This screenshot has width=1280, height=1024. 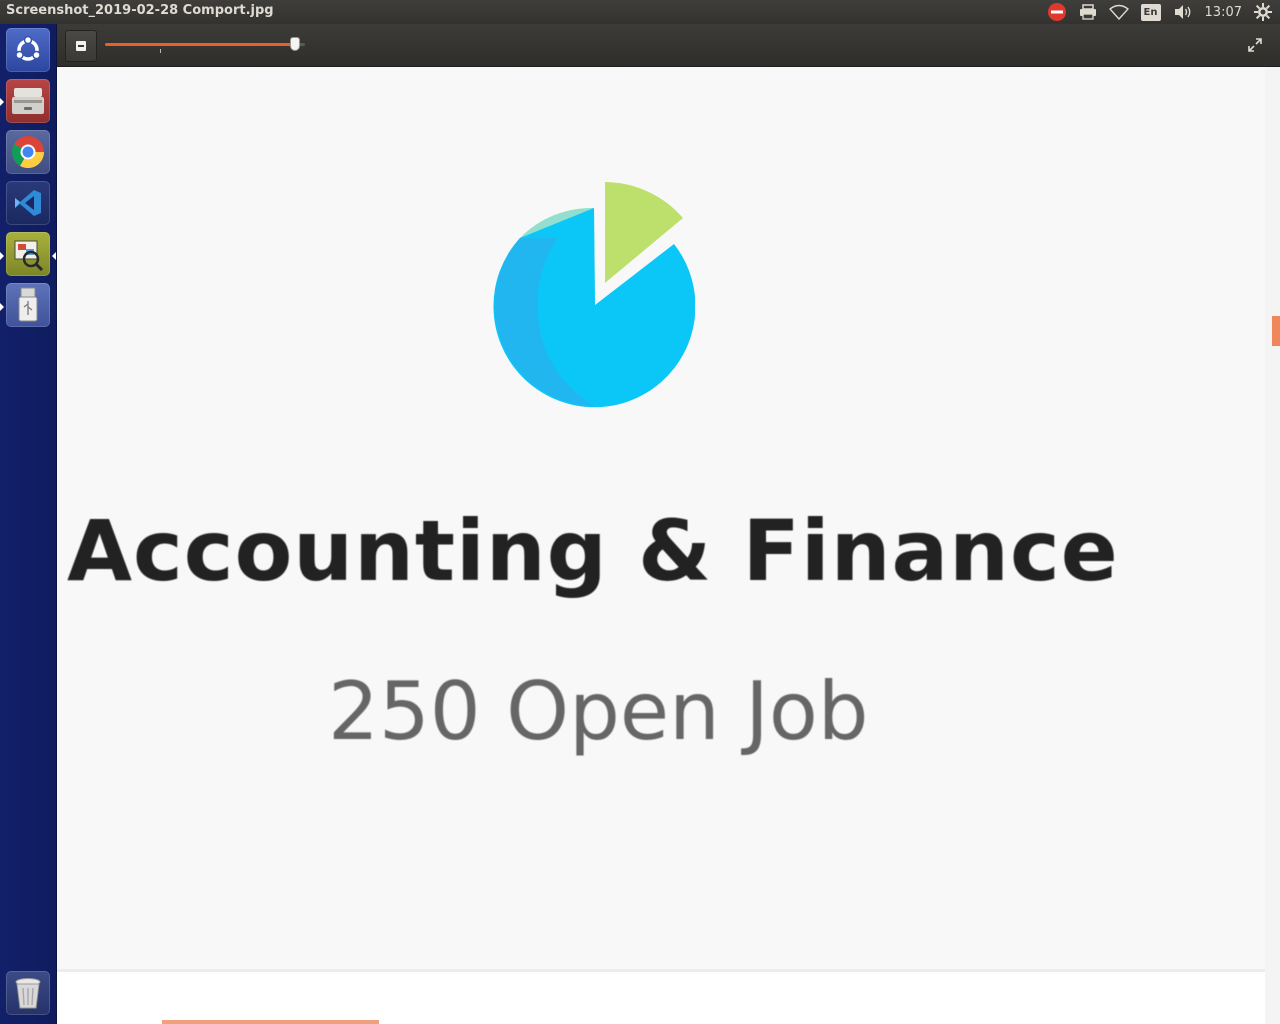 What do you see at coordinates (1263, 12) in the screenshot?
I see `settings-gear-icon` at bounding box center [1263, 12].